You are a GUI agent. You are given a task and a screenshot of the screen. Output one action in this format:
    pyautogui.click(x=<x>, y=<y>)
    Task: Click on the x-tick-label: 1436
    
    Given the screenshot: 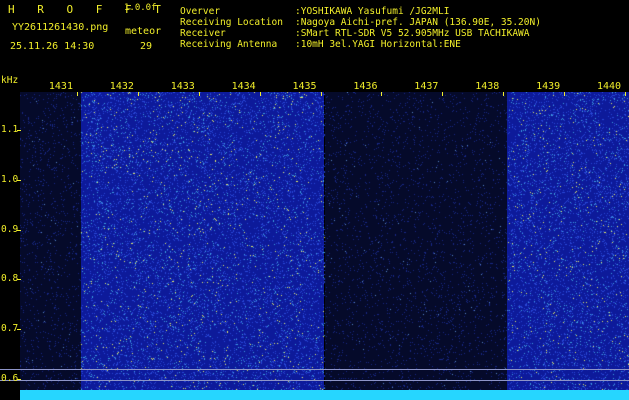 What is the action you would take?
    pyautogui.click(x=365, y=86)
    